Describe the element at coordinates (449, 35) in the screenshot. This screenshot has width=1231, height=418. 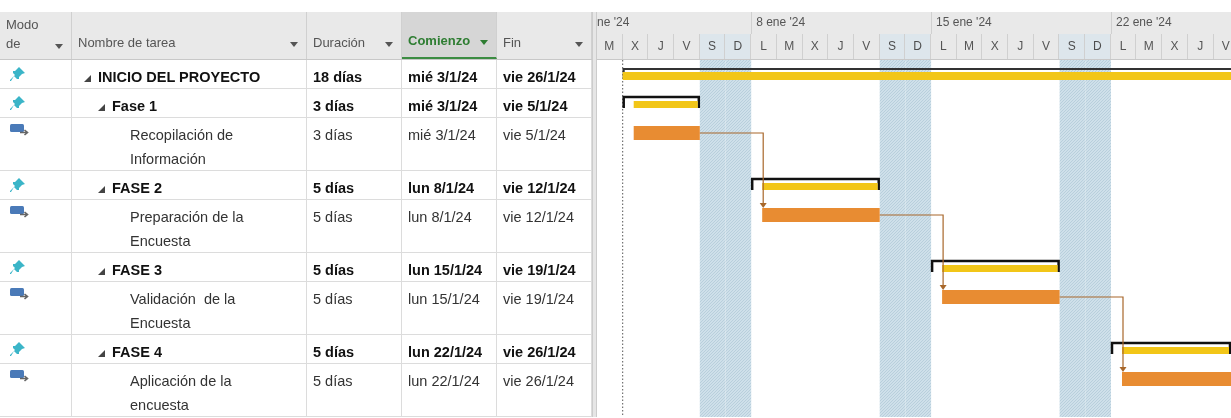
I see `column-header: Comienzo` at that location.